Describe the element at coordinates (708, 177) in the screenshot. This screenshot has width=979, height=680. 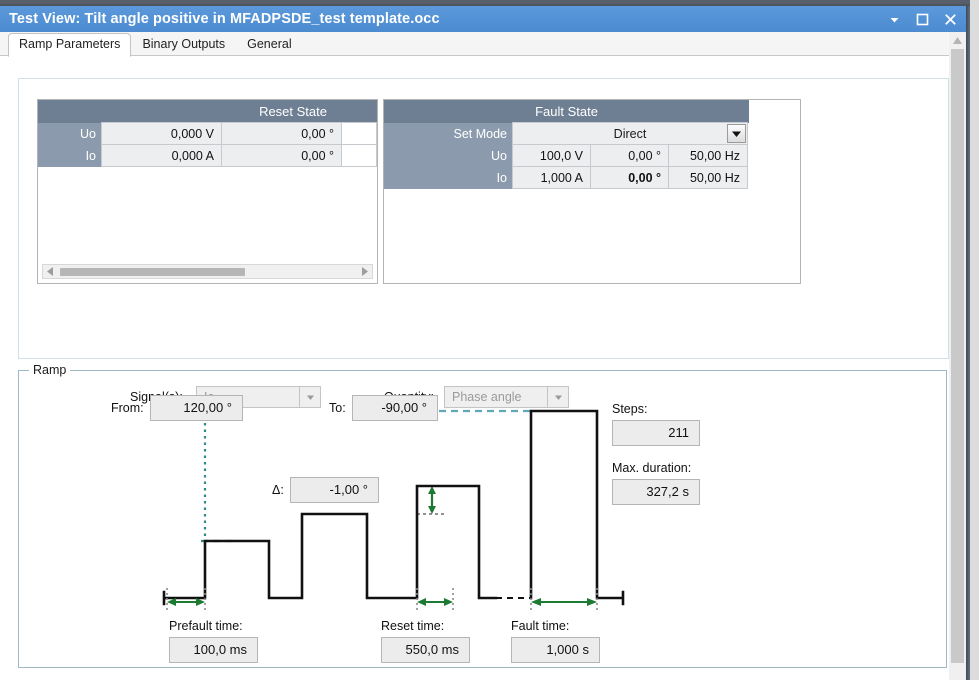
I see `fault-io-frequency: 50,00 Hz` at that location.